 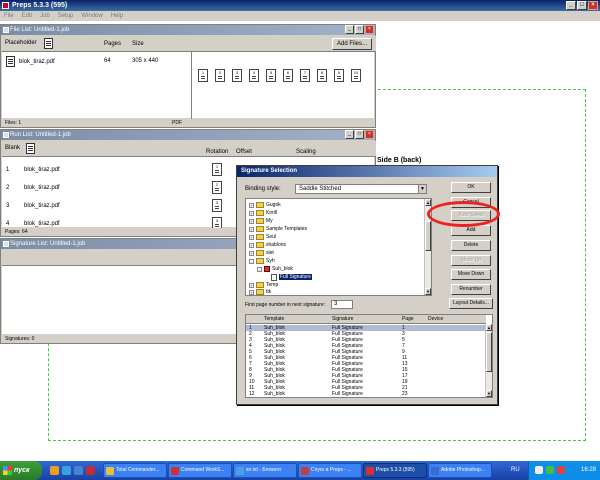 I want to click on menu-job: Job, so click(x=45, y=16).